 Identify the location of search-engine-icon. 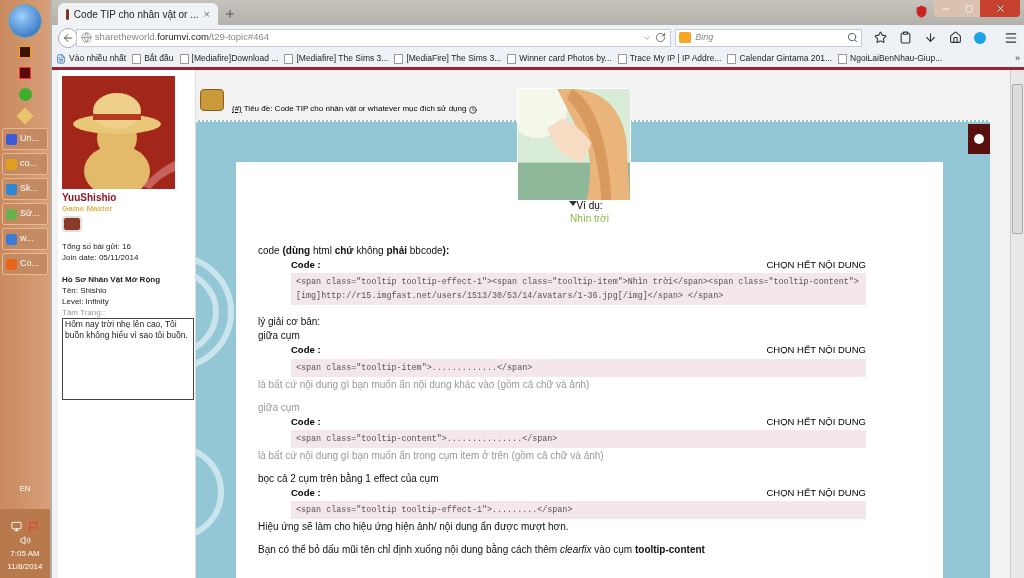
(685, 37).